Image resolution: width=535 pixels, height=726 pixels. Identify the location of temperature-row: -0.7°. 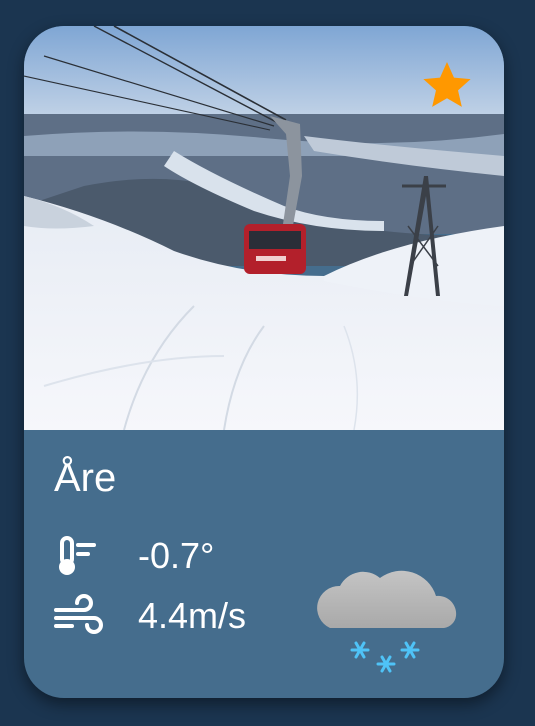
(134, 556).